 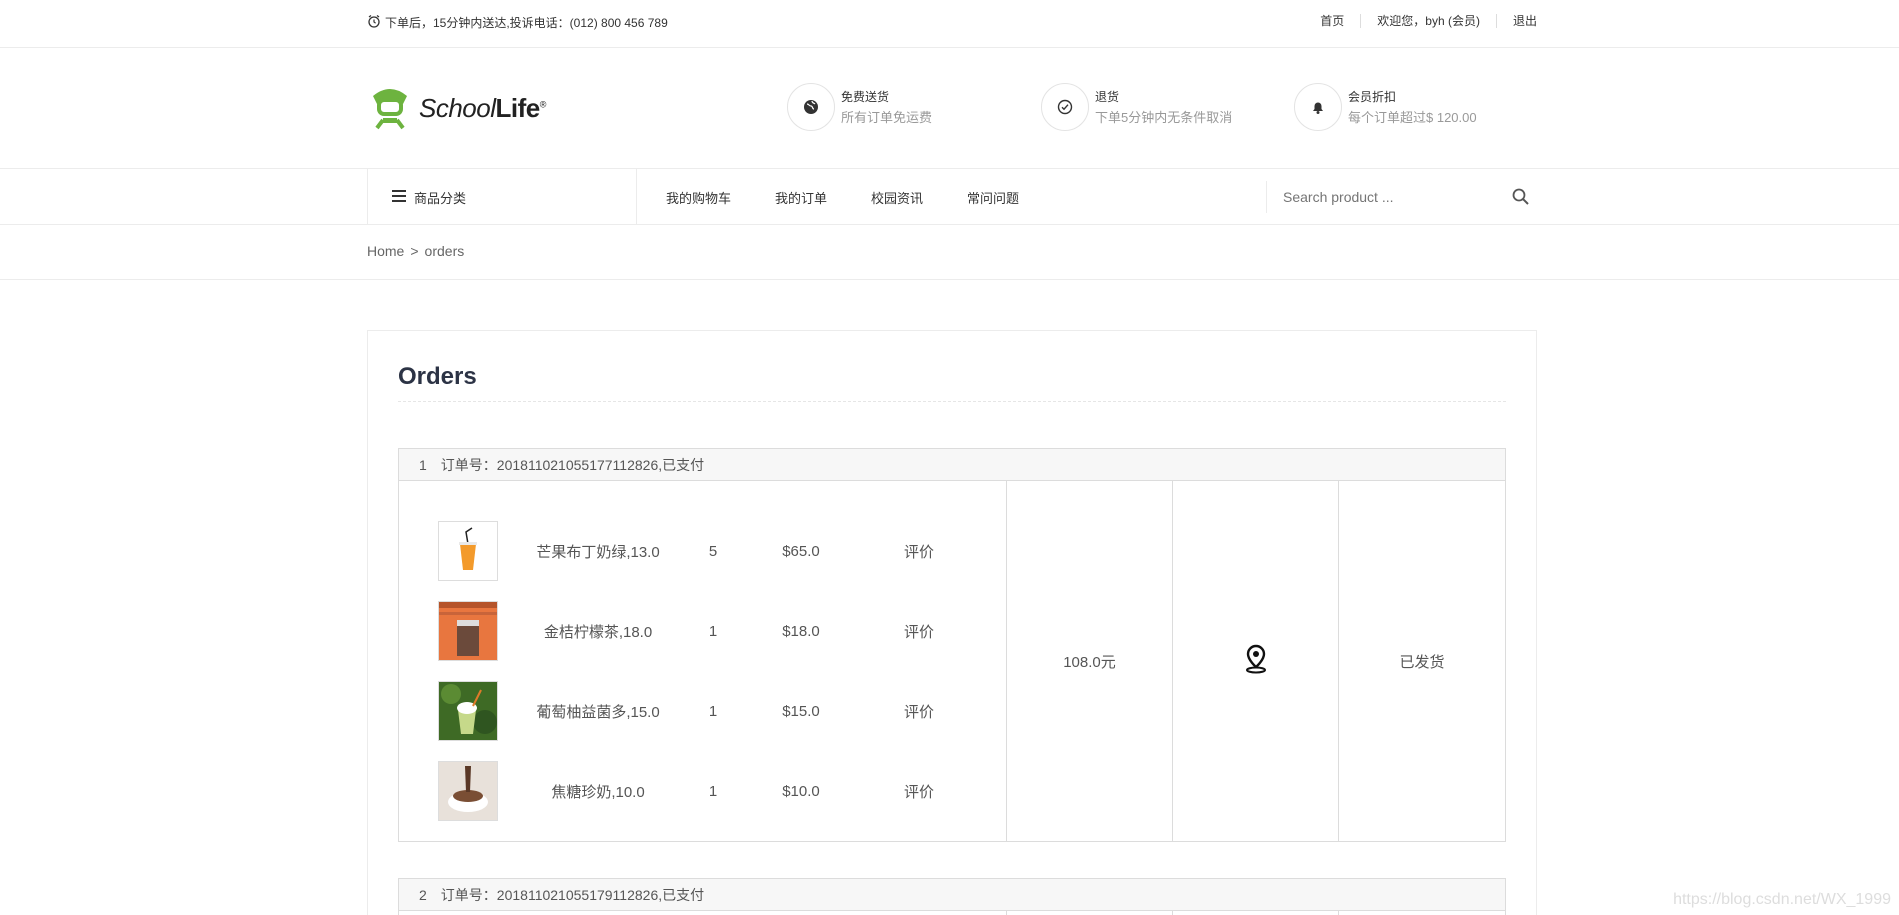 I want to click on nav-menu: 我的购物车 我的订单 校园资讯 常问问题, so click(x=842, y=197).